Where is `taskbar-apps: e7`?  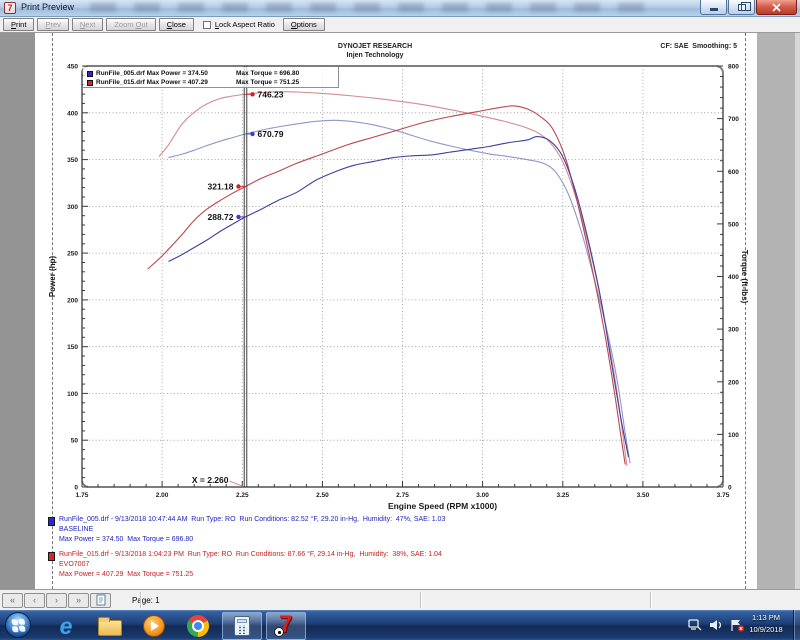
taskbar-apps: e7 is located at coordinates (176, 625).